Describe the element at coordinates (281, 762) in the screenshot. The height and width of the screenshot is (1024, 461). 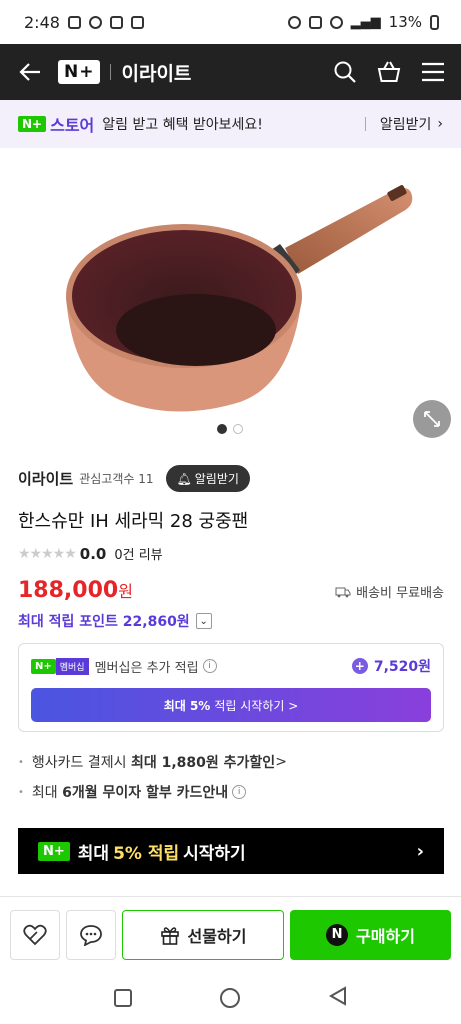
I see `benefit-chevron: >` at that location.